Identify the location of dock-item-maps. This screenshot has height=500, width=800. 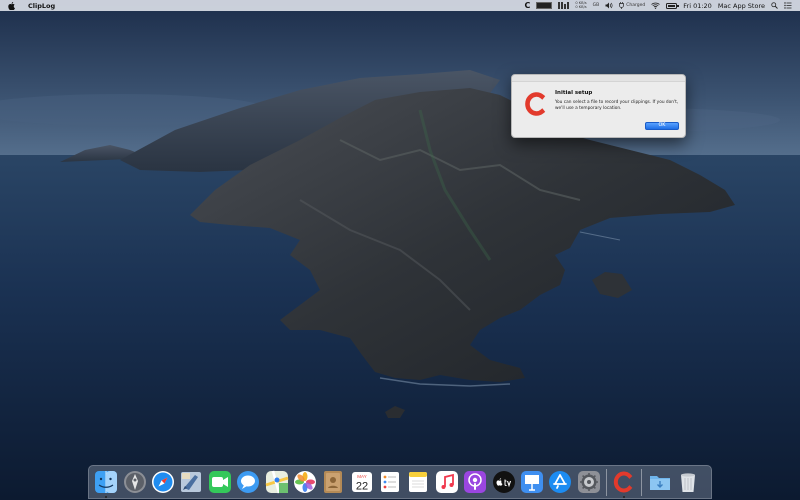
(276, 482).